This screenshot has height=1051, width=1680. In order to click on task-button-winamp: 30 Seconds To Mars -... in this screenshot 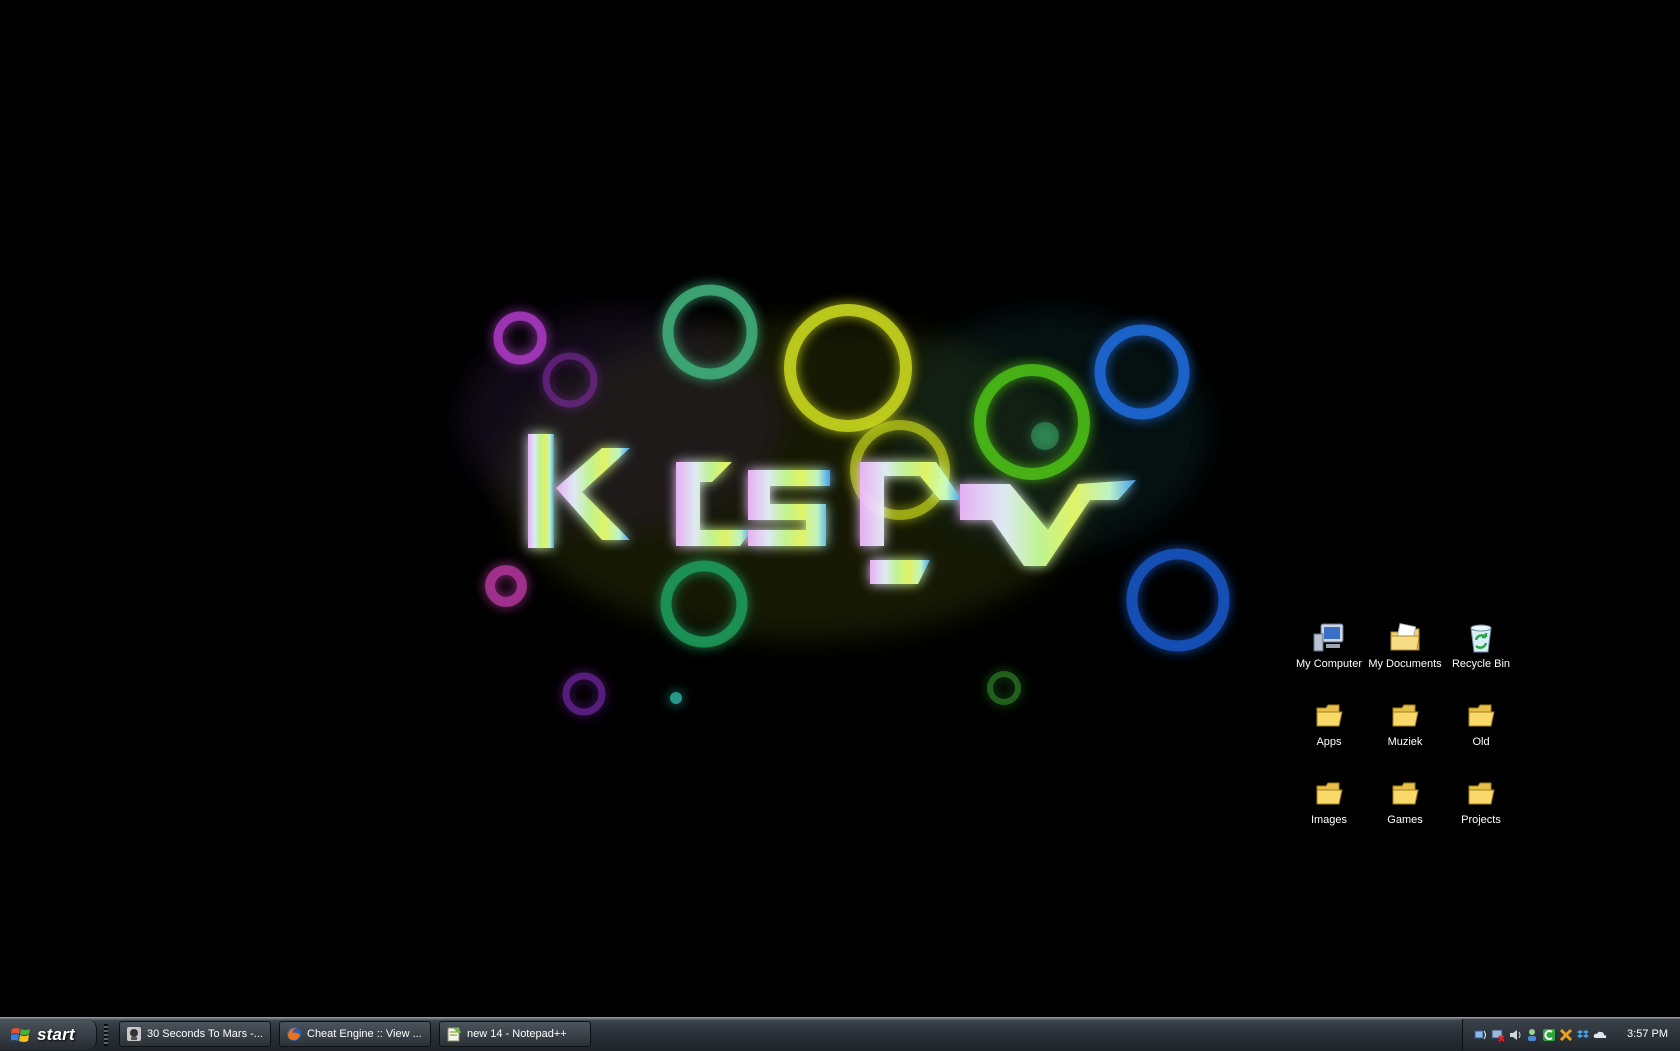, I will do `click(195, 1034)`.